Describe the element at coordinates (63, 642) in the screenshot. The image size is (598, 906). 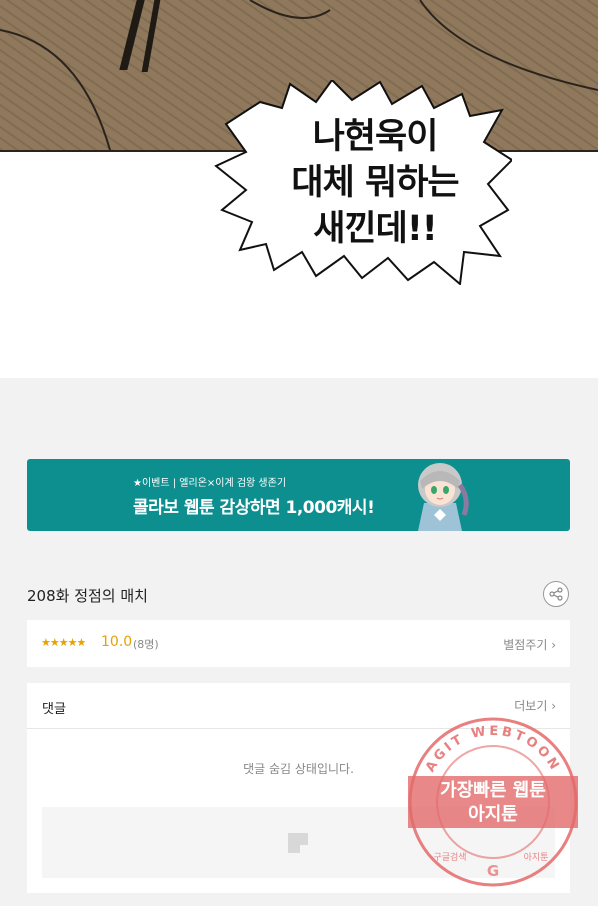
I see `star-rating-icons: ★★★★★` at that location.